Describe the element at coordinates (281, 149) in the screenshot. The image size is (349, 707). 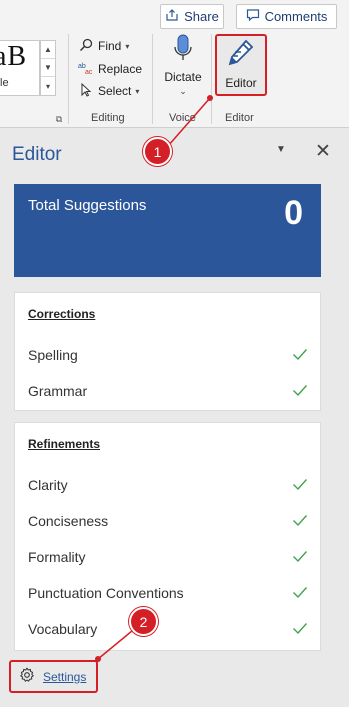
I see `pane-options-icon: ▼` at that location.